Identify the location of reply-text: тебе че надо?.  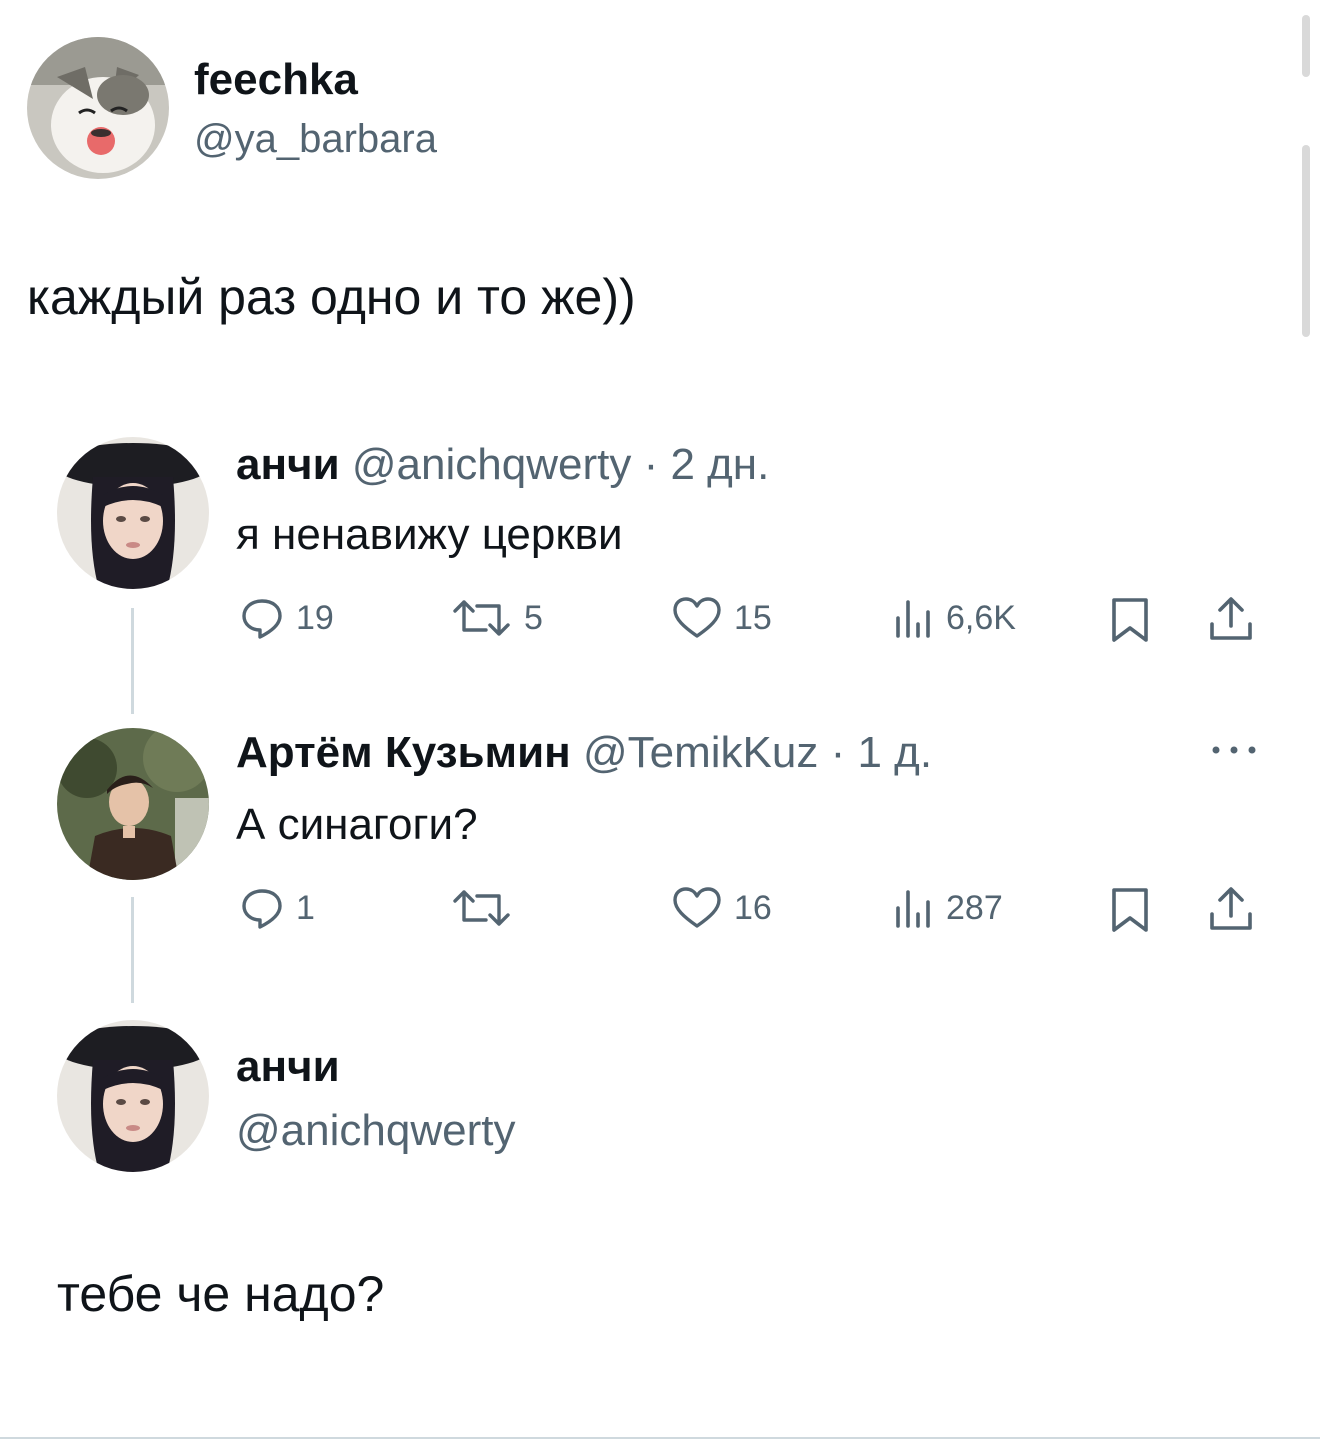
(221, 1294).